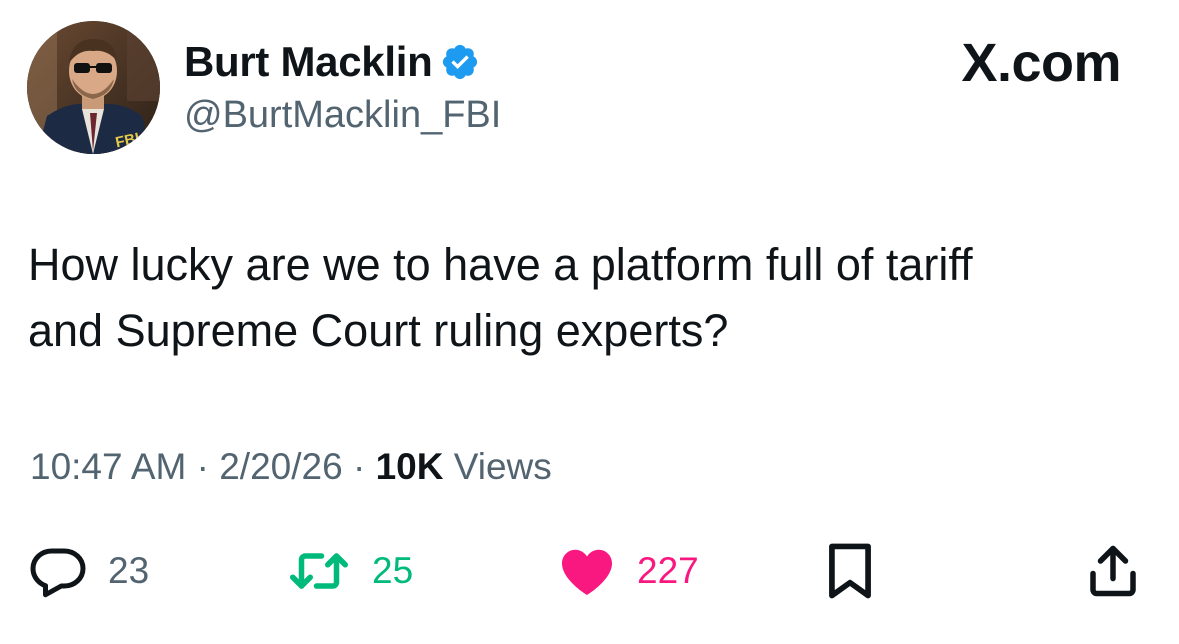  I want to click on bookmark-button, so click(850, 571).